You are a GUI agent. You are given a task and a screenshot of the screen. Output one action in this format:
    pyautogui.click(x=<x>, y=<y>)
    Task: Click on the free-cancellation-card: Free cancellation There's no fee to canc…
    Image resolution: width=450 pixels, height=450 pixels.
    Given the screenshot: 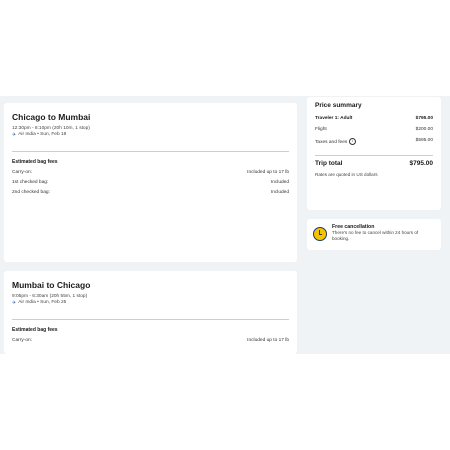 What is the action you would take?
    pyautogui.click(x=374, y=234)
    